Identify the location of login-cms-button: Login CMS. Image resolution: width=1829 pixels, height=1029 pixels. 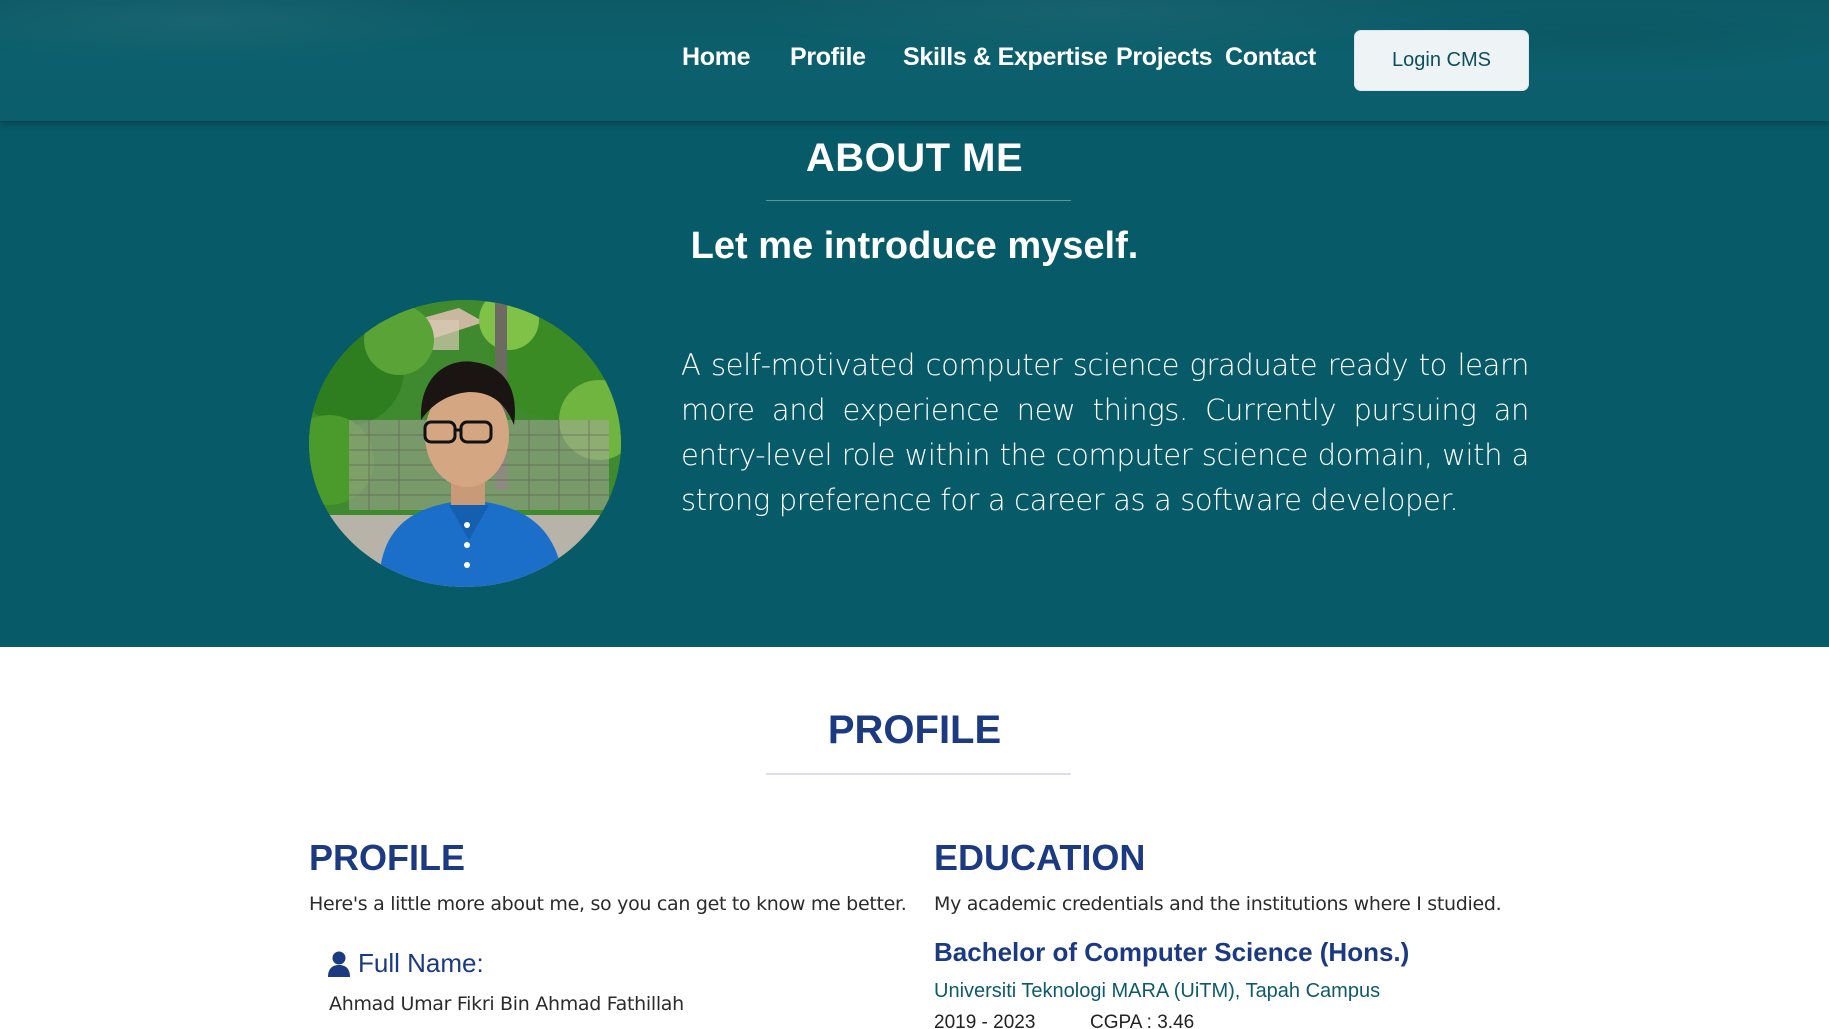
(1441, 60).